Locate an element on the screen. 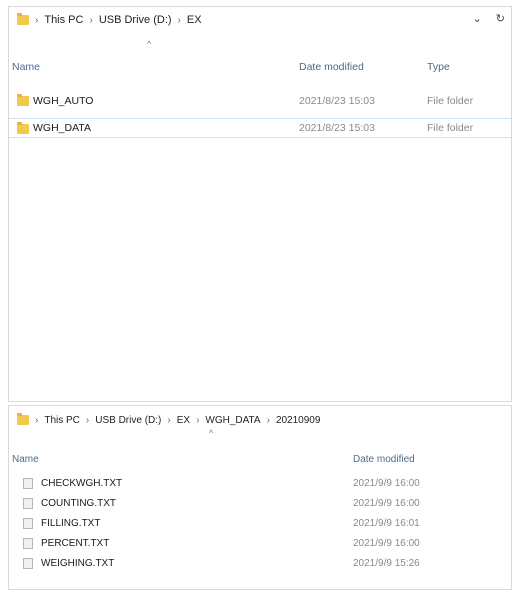 This screenshot has width=520, height=596. item-name: COUNTING.TXT is located at coordinates (78, 503).